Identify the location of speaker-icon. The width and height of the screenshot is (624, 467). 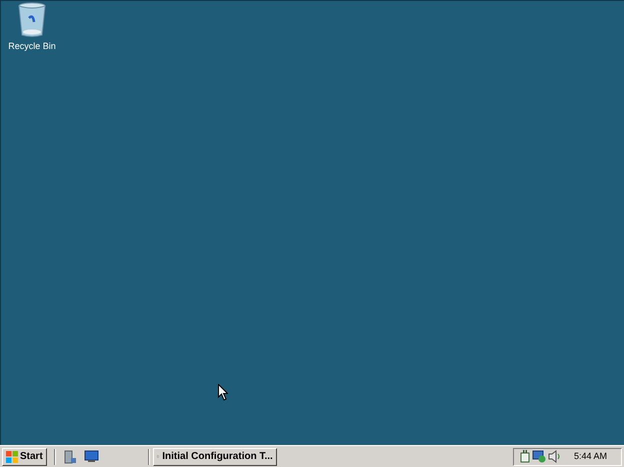
(555, 456).